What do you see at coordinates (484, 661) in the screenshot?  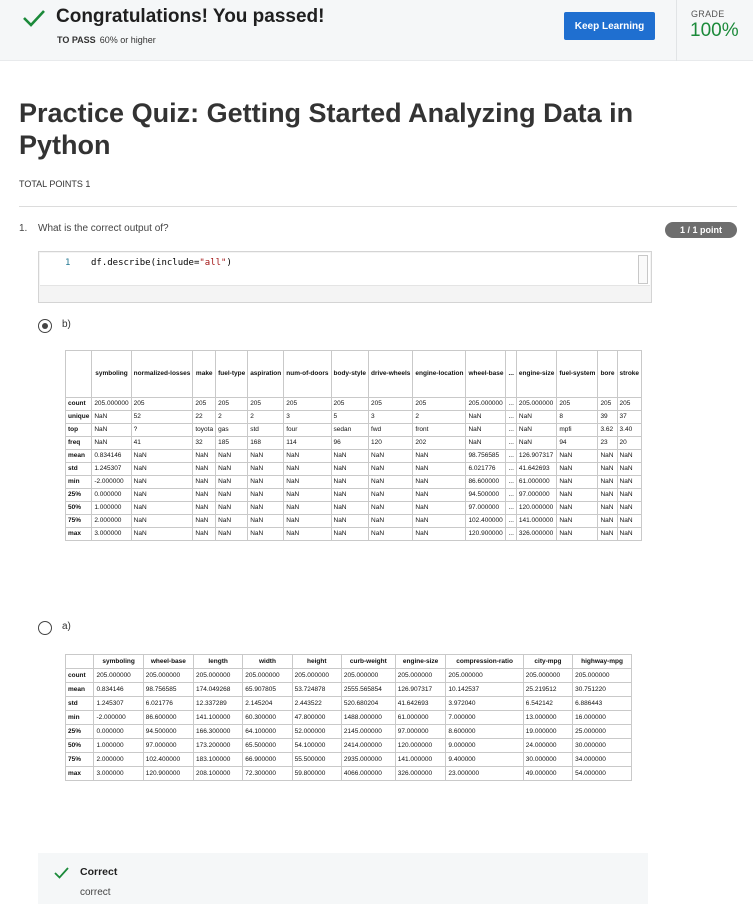 I see `column-header: compression-ratio` at bounding box center [484, 661].